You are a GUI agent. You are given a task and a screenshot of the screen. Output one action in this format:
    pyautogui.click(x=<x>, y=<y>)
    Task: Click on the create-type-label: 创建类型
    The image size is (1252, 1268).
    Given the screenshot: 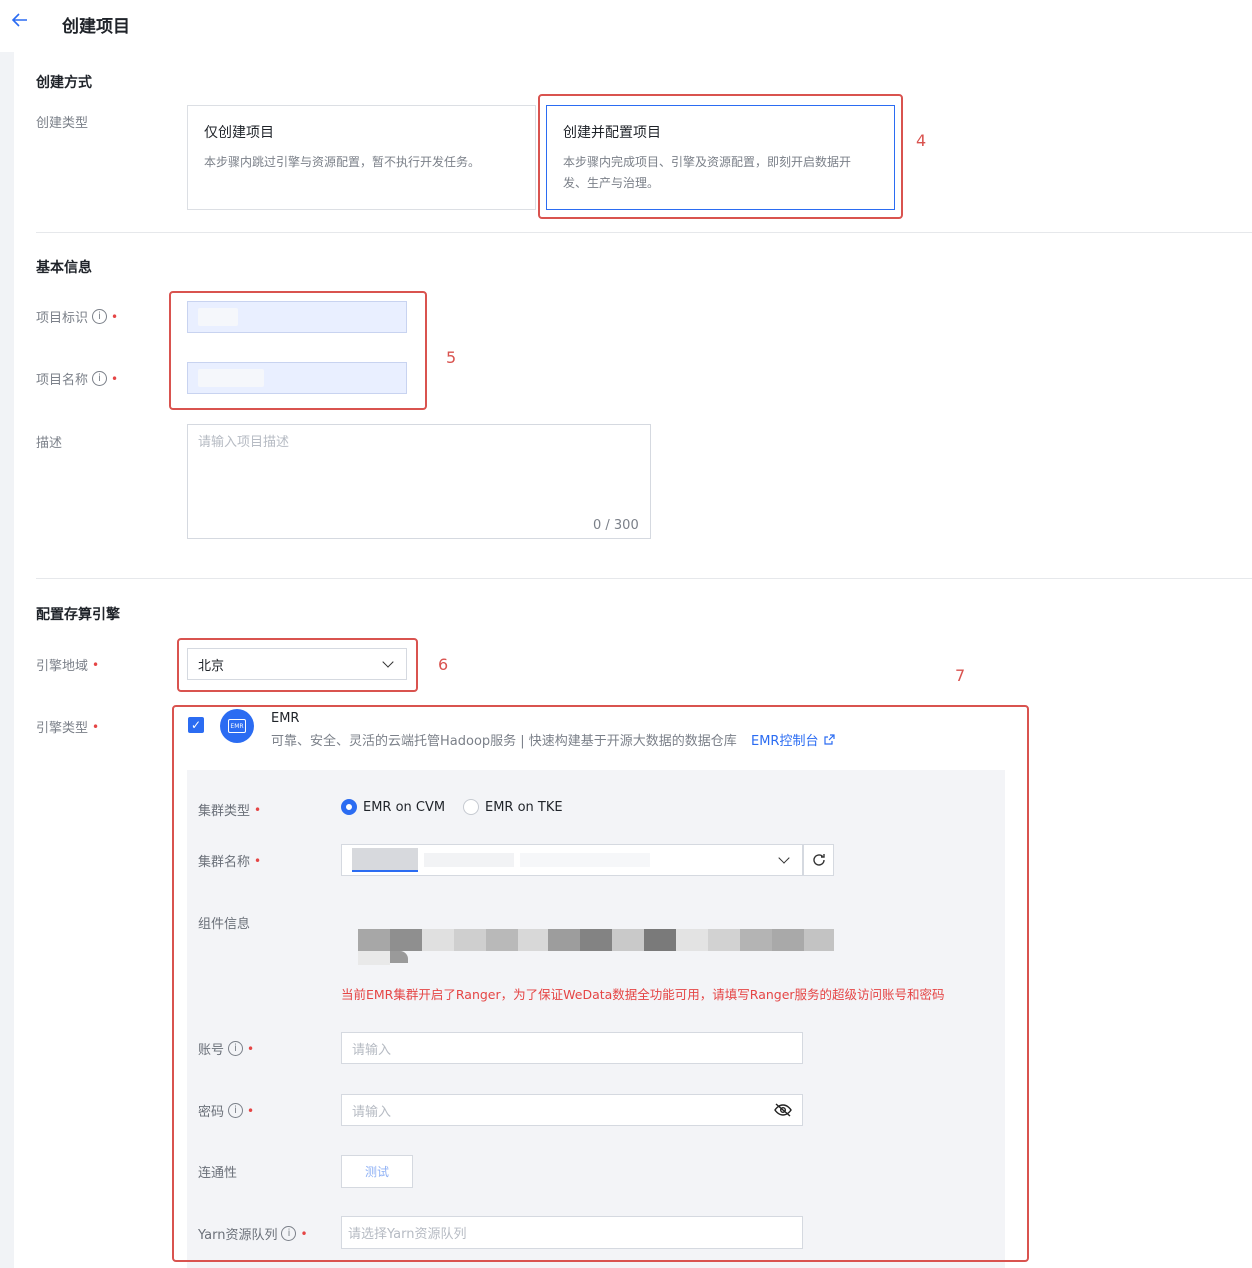 What is the action you would take?
    pyautogui.click(x=62, y=121)
    